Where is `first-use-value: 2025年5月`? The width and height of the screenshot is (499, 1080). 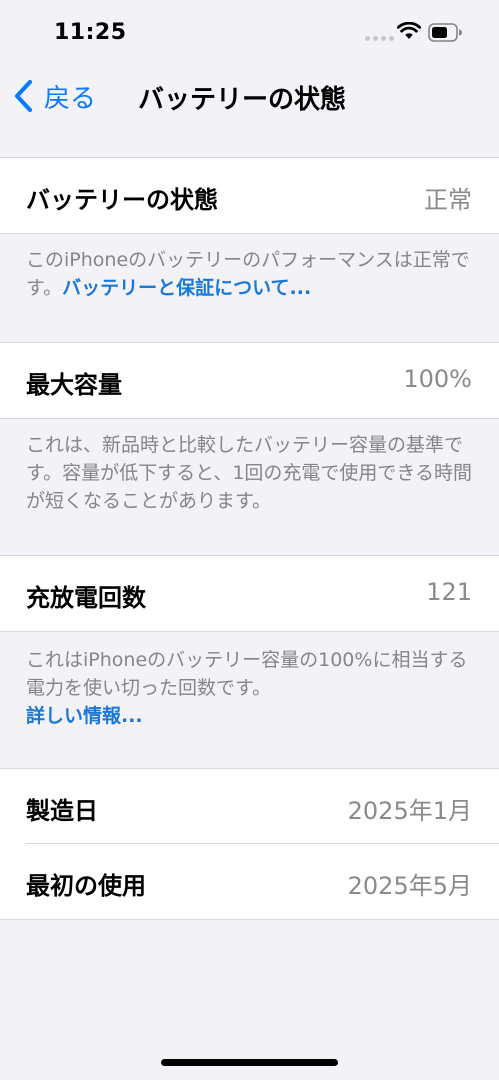 first-use-value: 2025年5月 is located at coordinates (409, 886).